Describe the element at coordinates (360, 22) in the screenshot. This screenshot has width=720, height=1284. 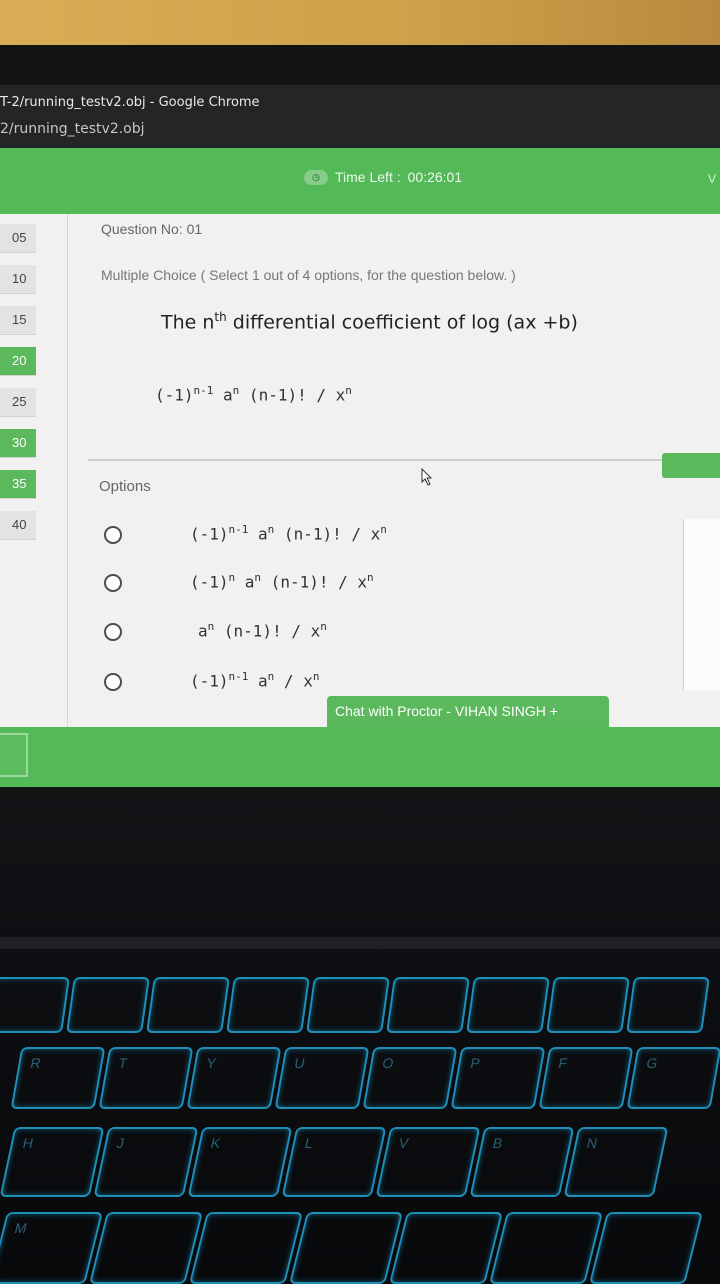
I see `photo-background-top` at that location.